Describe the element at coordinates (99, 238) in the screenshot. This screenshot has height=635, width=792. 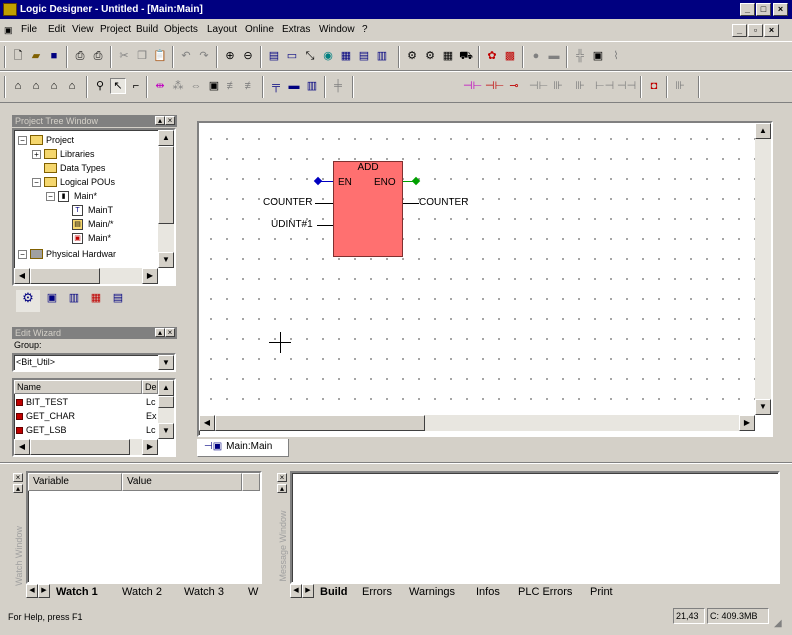
I see `tree-item-main-code: Main*` at that location.